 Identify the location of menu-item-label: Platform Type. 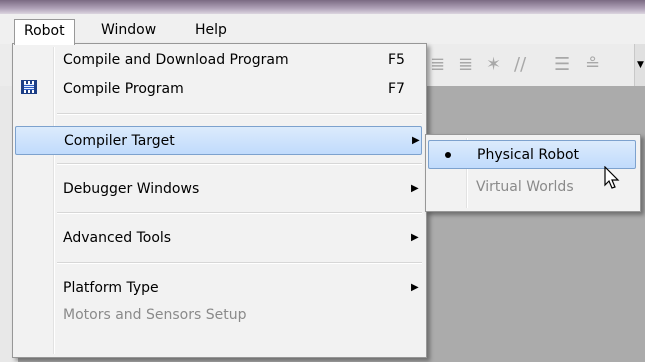
(111, 288).